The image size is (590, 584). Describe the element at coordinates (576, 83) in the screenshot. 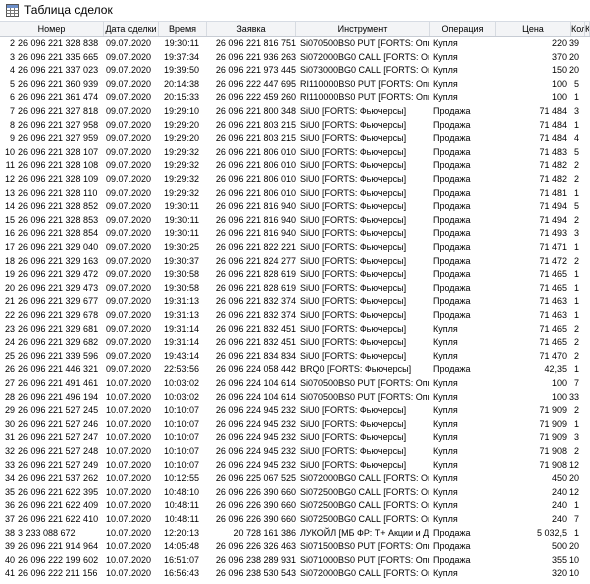

I see `cell-quantity: 5` at that location.